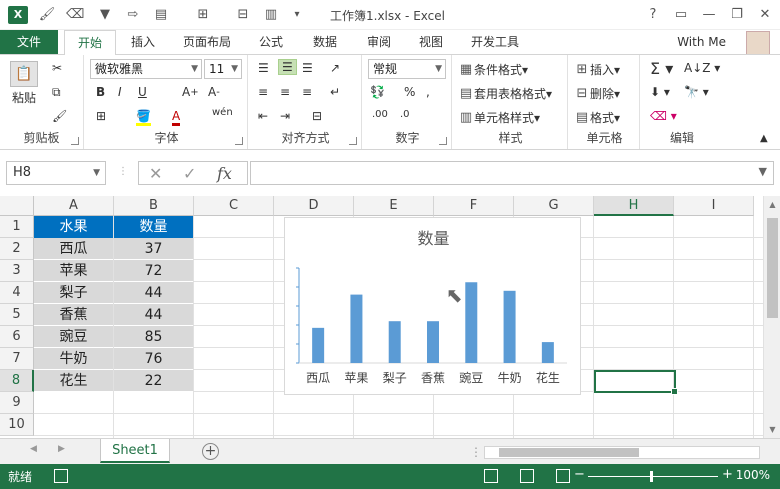 The width and height of the screenshot is (780, 489). I want to click on tab-data: 数据, so click(325, 42).